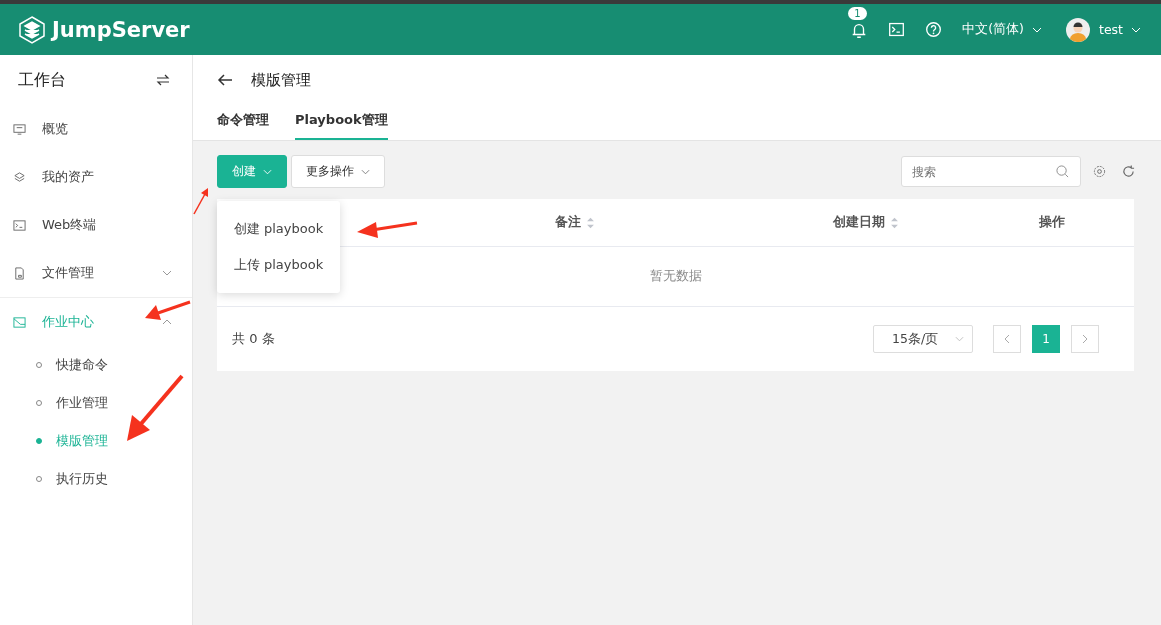  What do you see at coordinates (96, 365) in the screenshot?
I see `sidebar-subitem: 快捷命令` at bounding box center [96, 365].